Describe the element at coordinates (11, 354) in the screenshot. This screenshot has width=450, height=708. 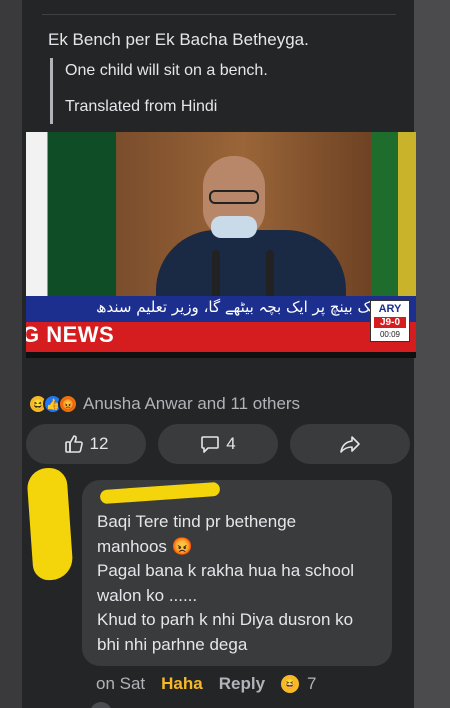
I see `left-edge` at that location.